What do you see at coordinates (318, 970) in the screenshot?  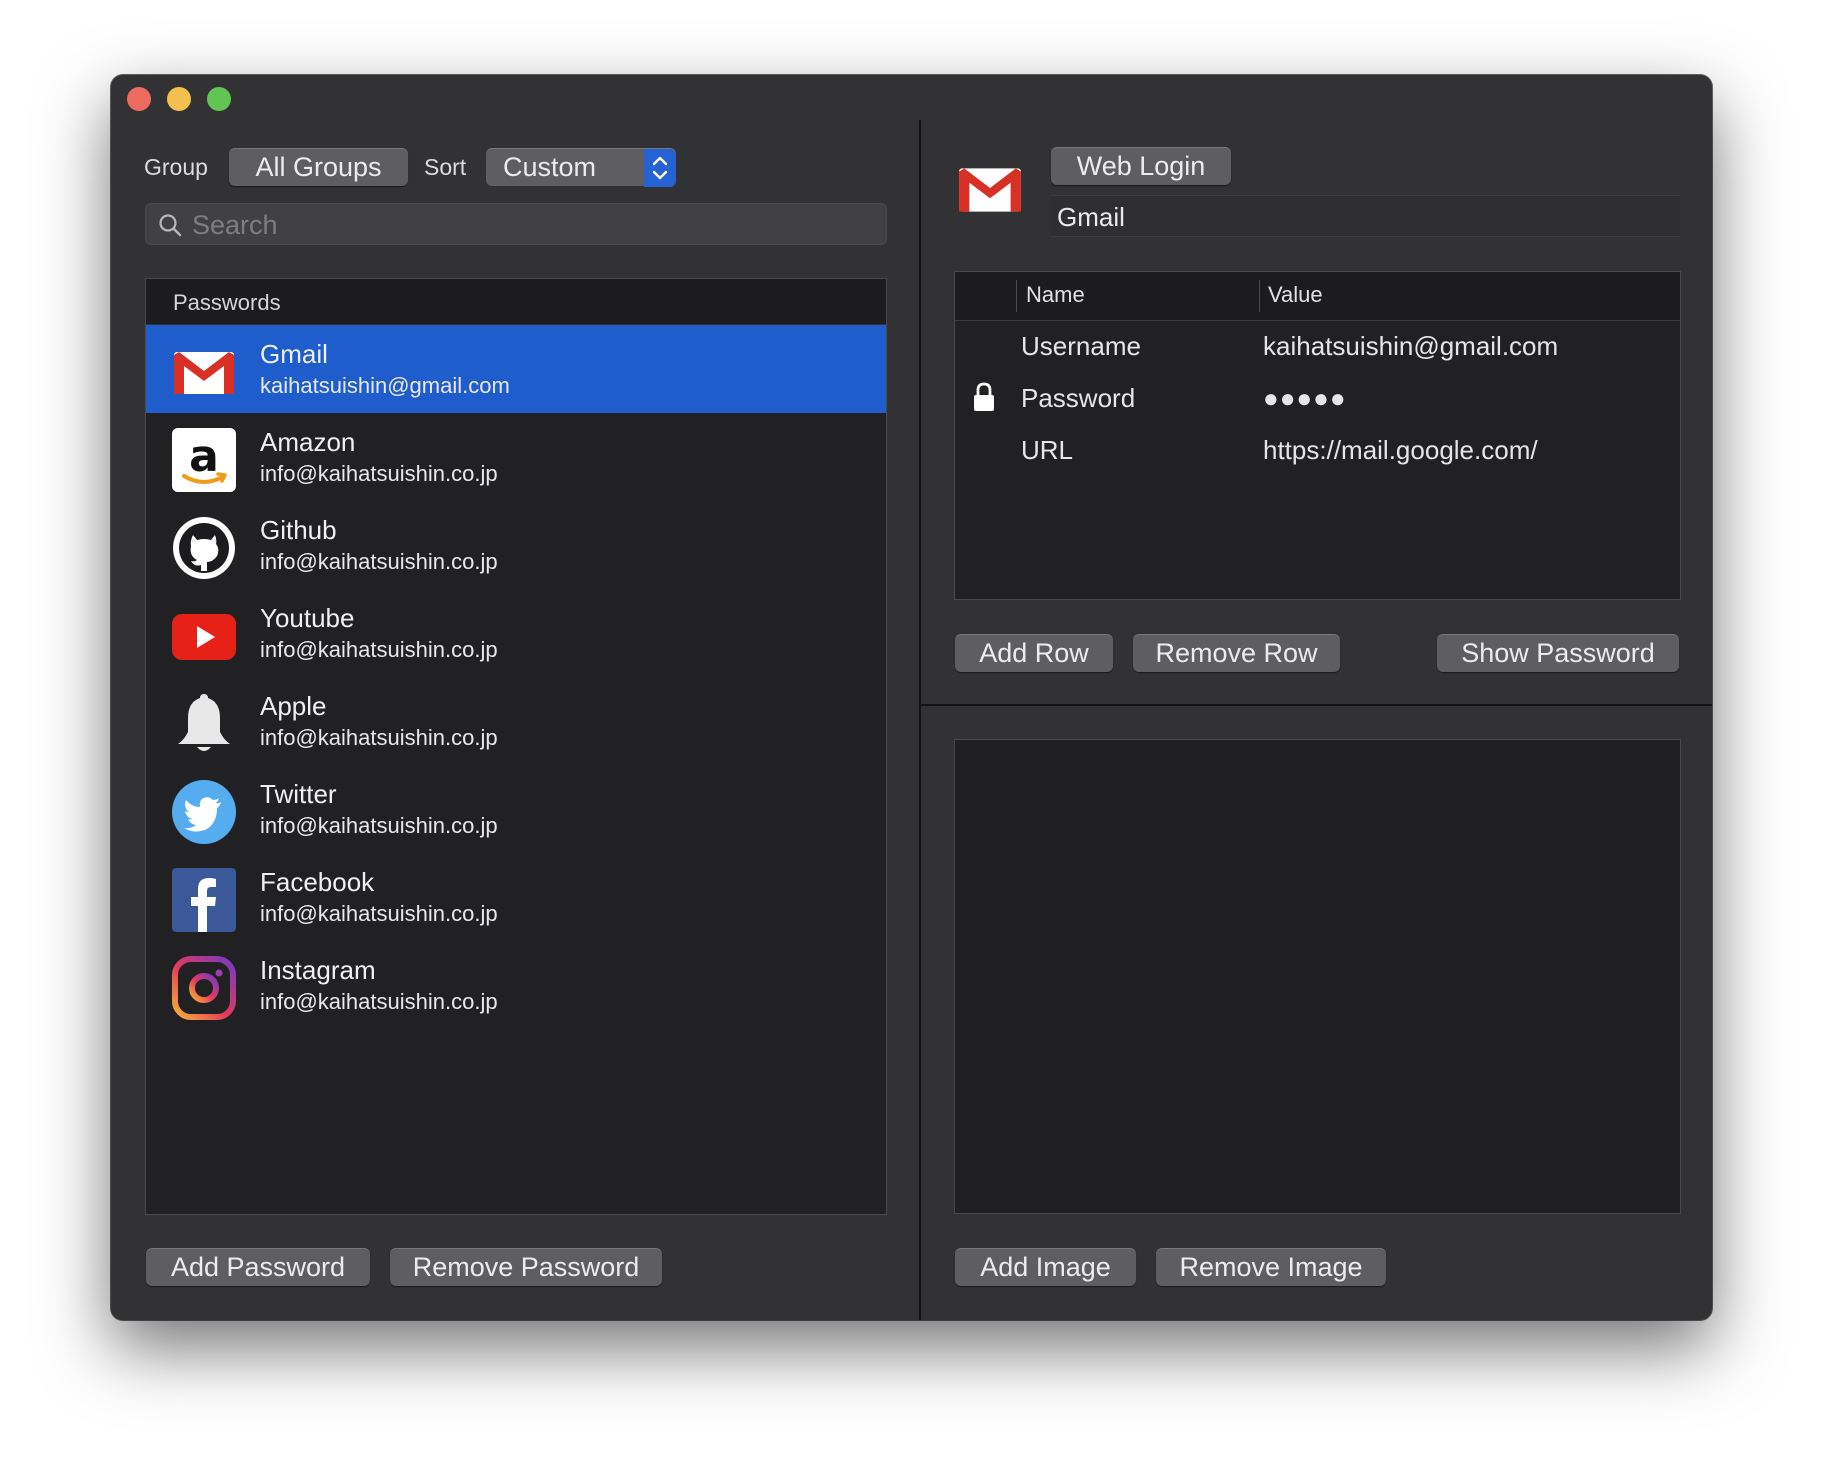 I see `item-title: Instagram` at bounding box center [318, 970].